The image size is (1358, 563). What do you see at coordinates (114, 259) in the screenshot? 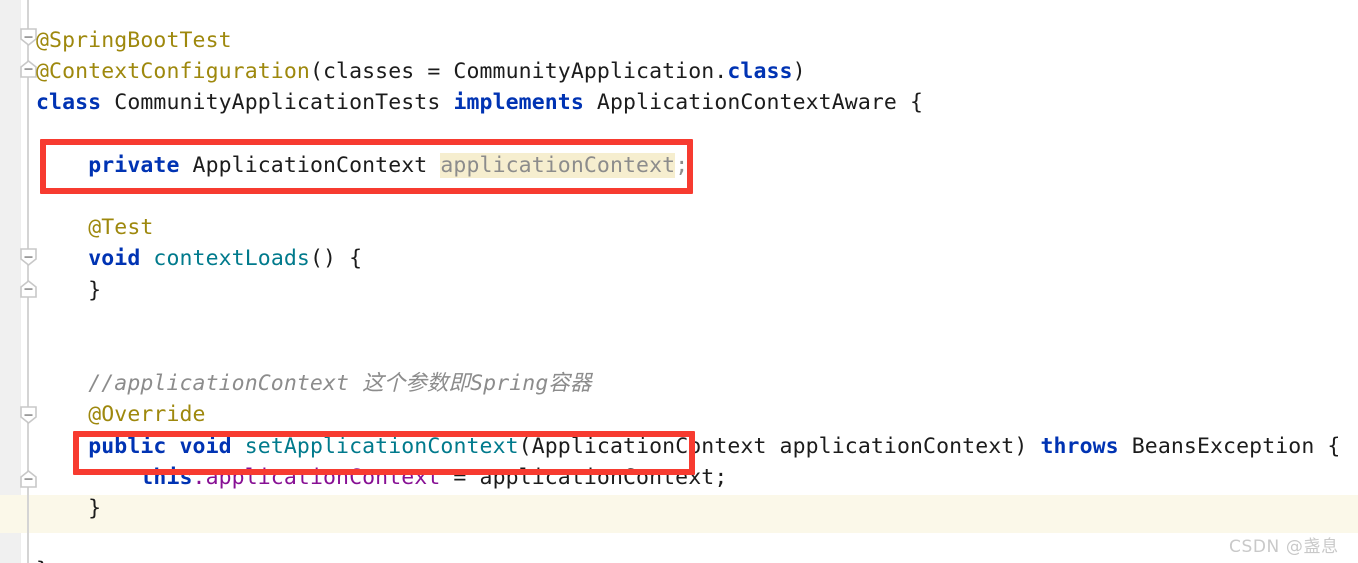
I see `code-token-keyword: void` at bounding box center [114, 259].